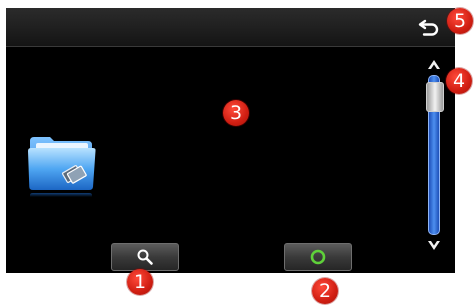 This screenshot has width=475, height=305. What do you see at coordinates (325, 291) in the screenshot?
I see `callout-marker-2: 2` at bounding box center [325, 291].